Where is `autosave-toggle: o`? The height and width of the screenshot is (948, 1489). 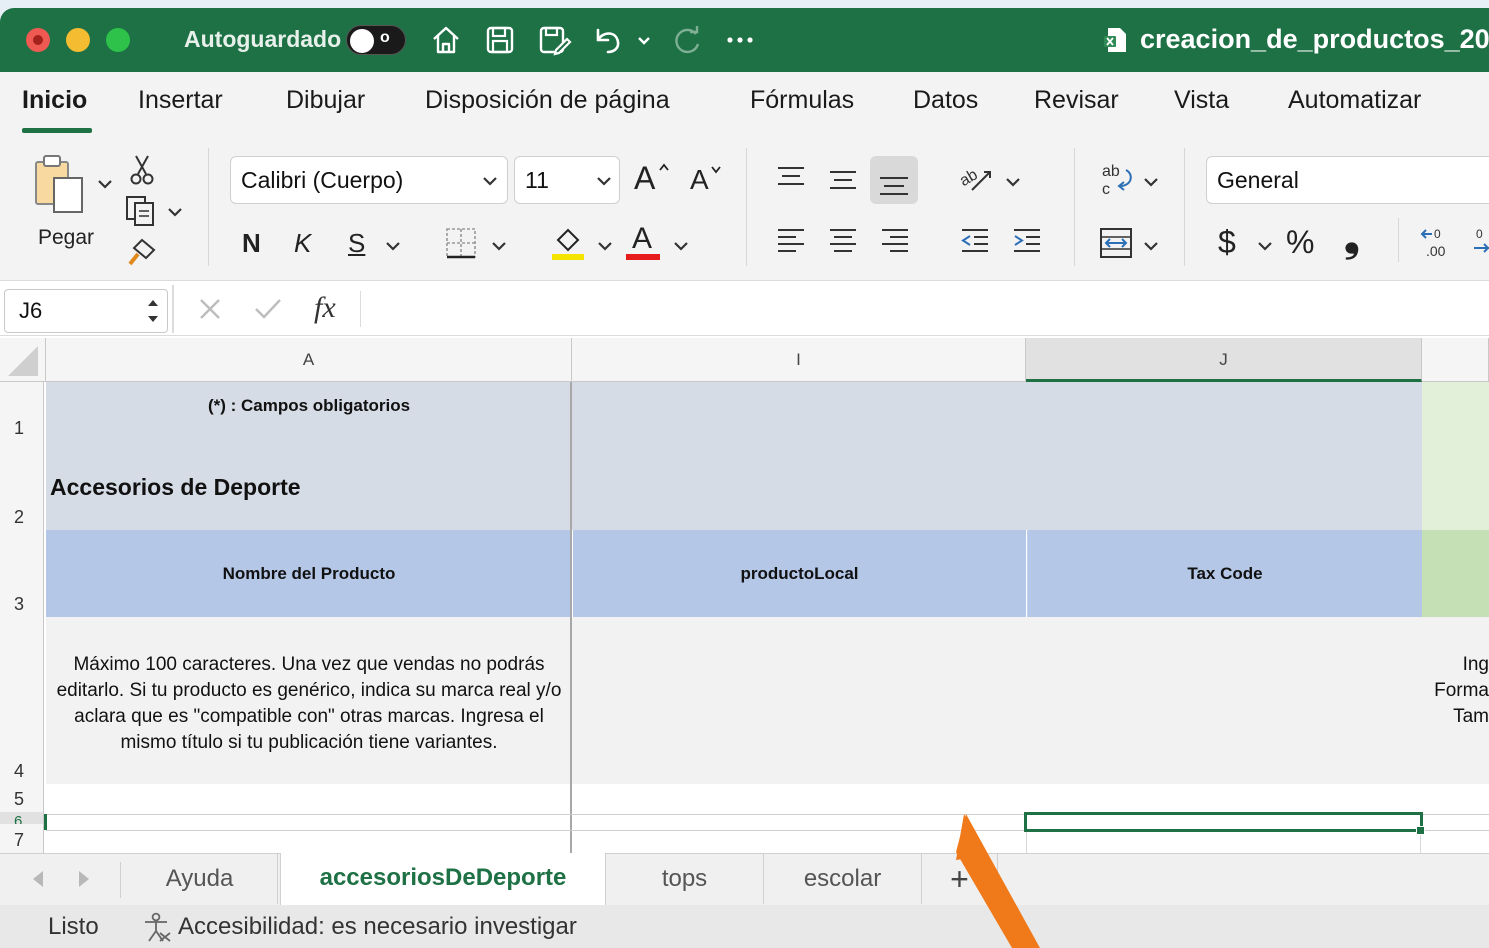 autosave-toggle: o is located at coordinates (376, 40).